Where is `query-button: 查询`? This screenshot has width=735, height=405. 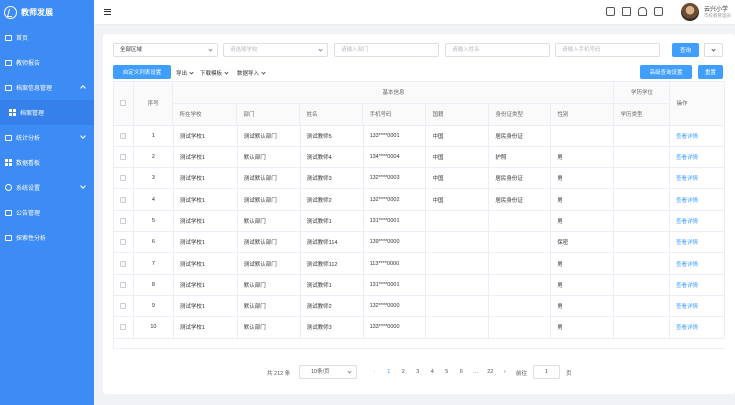 query-button: 查询 is located at coordinates (685, 50).